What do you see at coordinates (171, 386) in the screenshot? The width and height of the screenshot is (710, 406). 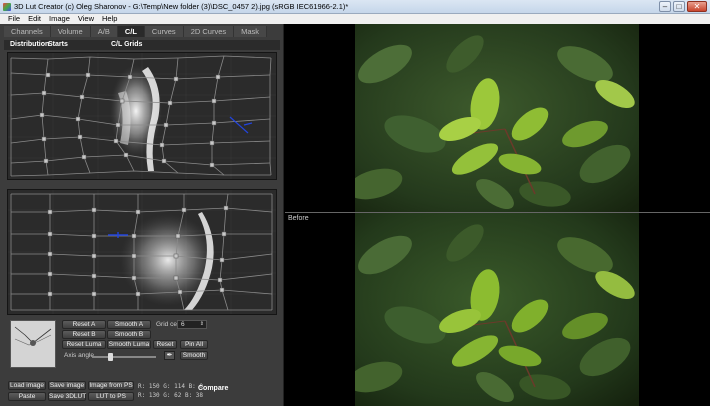 I see `pixel-readout-before: R: 150 G: 114 B: 0` at bounding box center [171, 386].